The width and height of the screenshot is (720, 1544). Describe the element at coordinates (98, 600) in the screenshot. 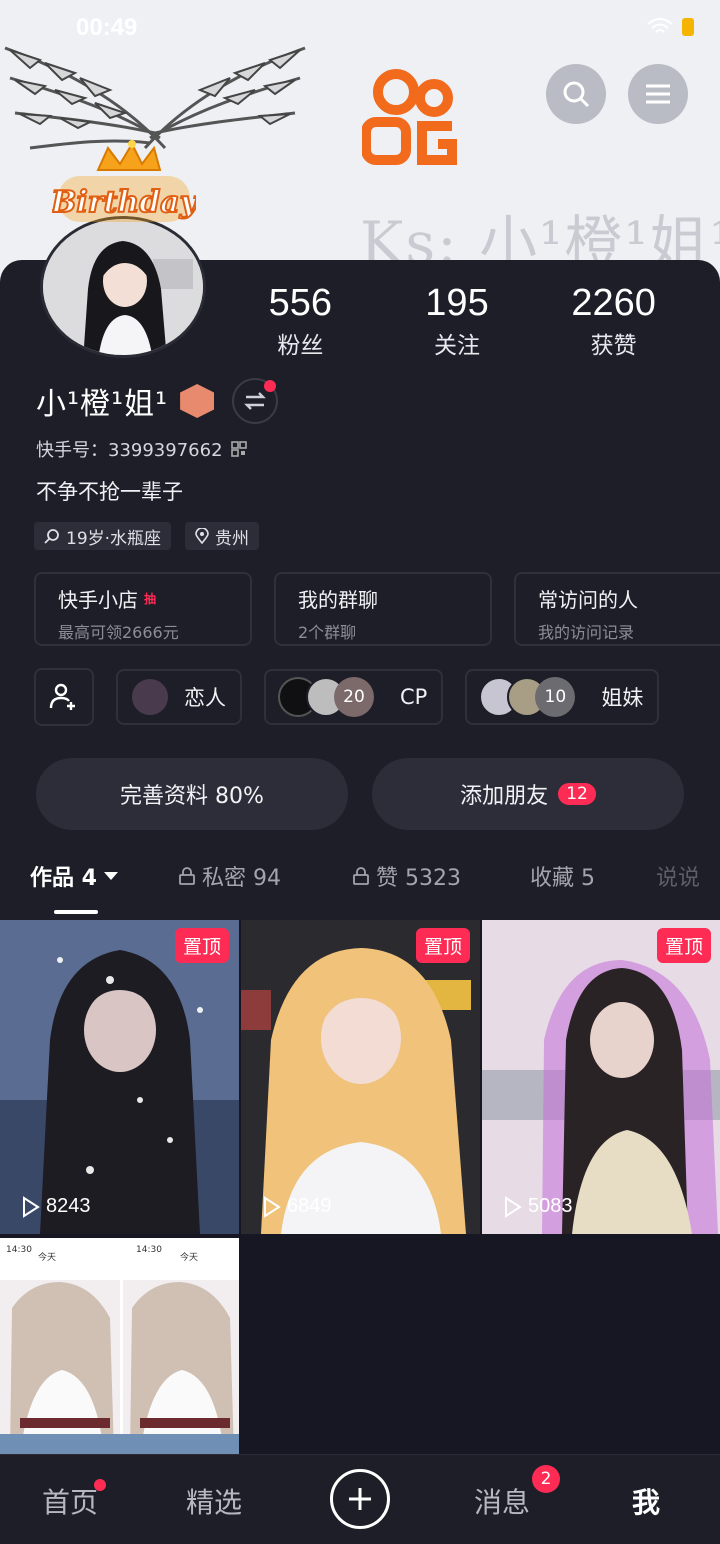

I see `card-shop-title: 快手小店` at that location.